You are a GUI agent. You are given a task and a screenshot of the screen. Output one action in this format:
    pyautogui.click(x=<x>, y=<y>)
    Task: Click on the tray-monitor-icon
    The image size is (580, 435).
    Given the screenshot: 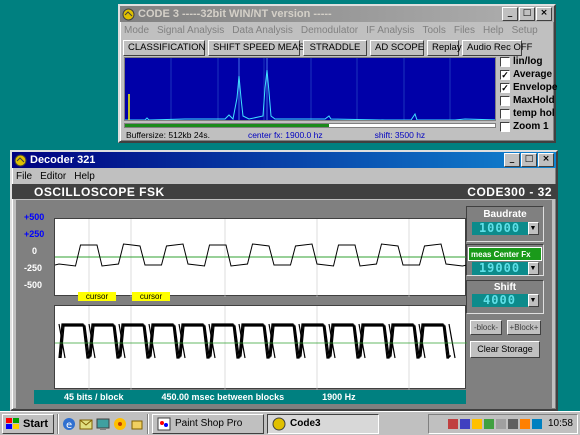 What is the action you would take?
    pyautogui.click(x=488, y=423)
    